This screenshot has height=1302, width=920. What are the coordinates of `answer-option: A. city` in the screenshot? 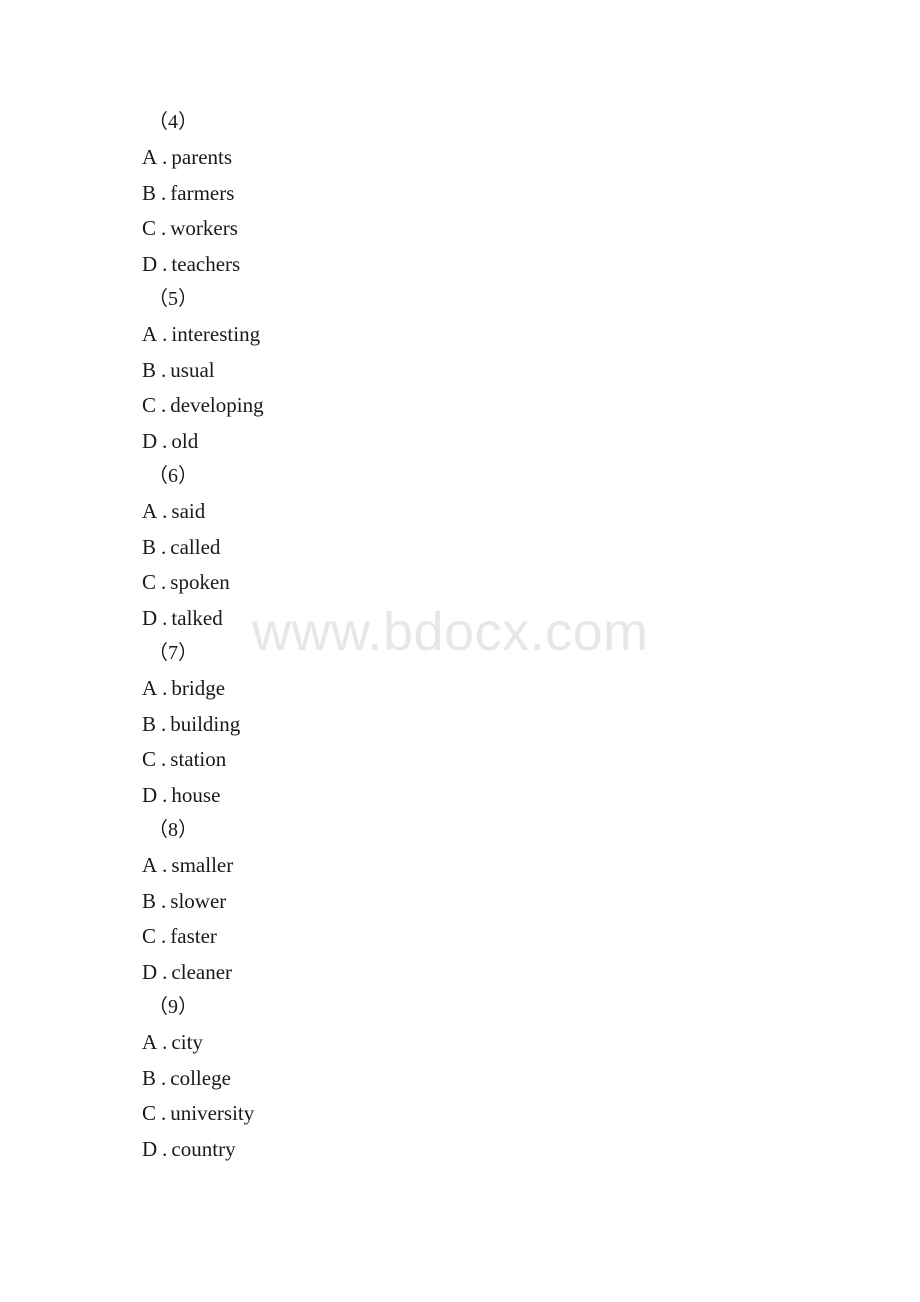 It's located at (172, 1042).